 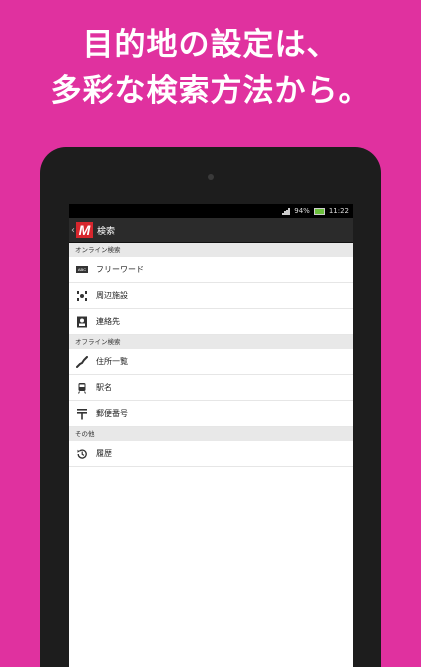 I want to click on action-bar: ‹ M 検索, so click(x=211, y=230).